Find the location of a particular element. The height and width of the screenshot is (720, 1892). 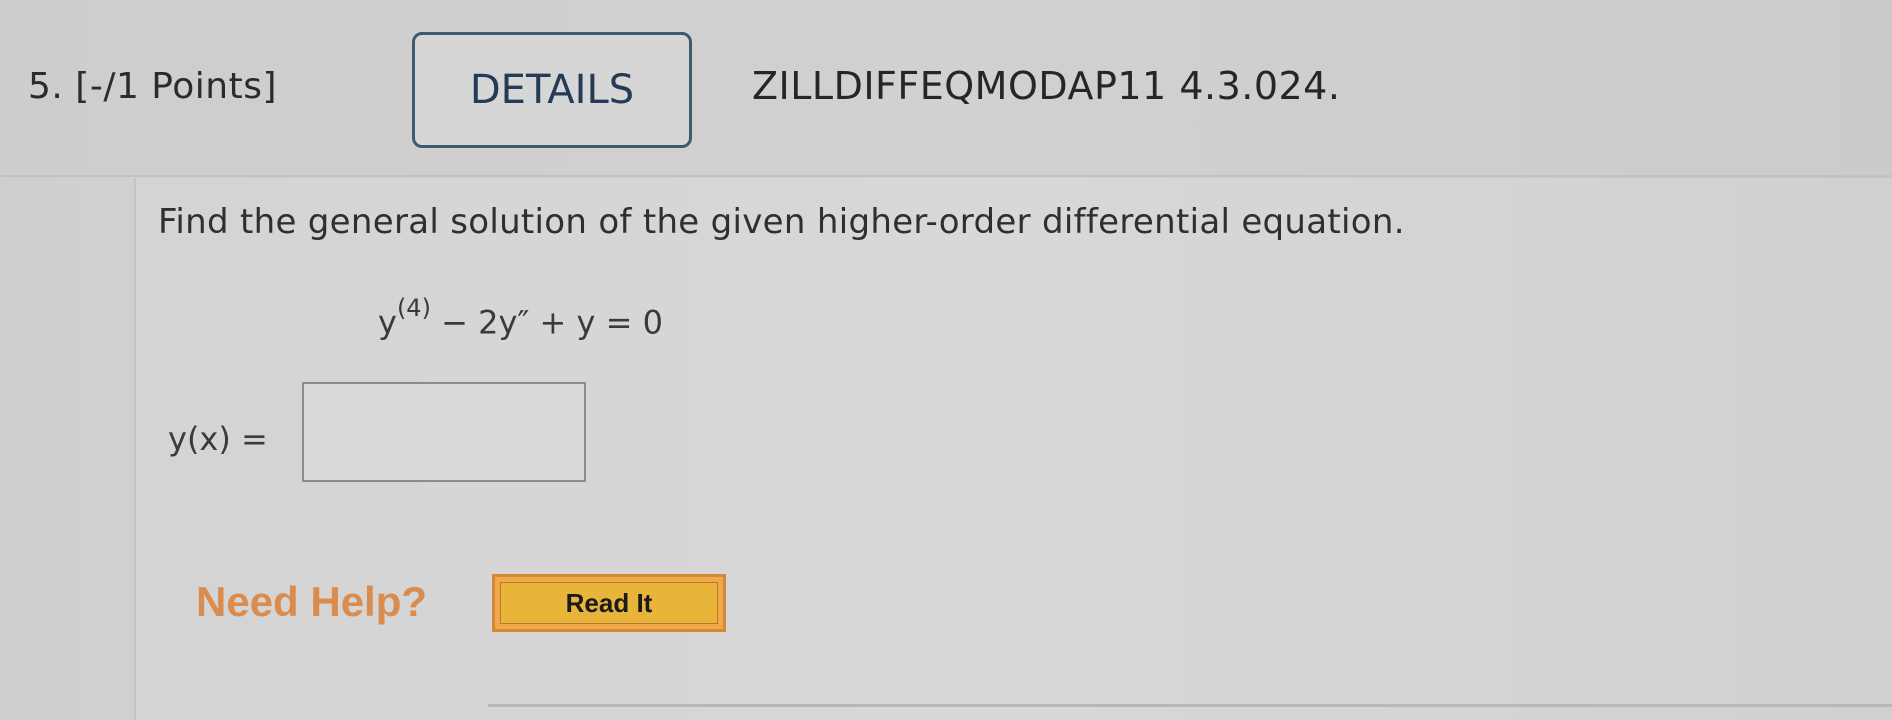

problem-code: ZILLDIFFEQMODAP11 4.3.024. is located at coordinates (1046, 86).